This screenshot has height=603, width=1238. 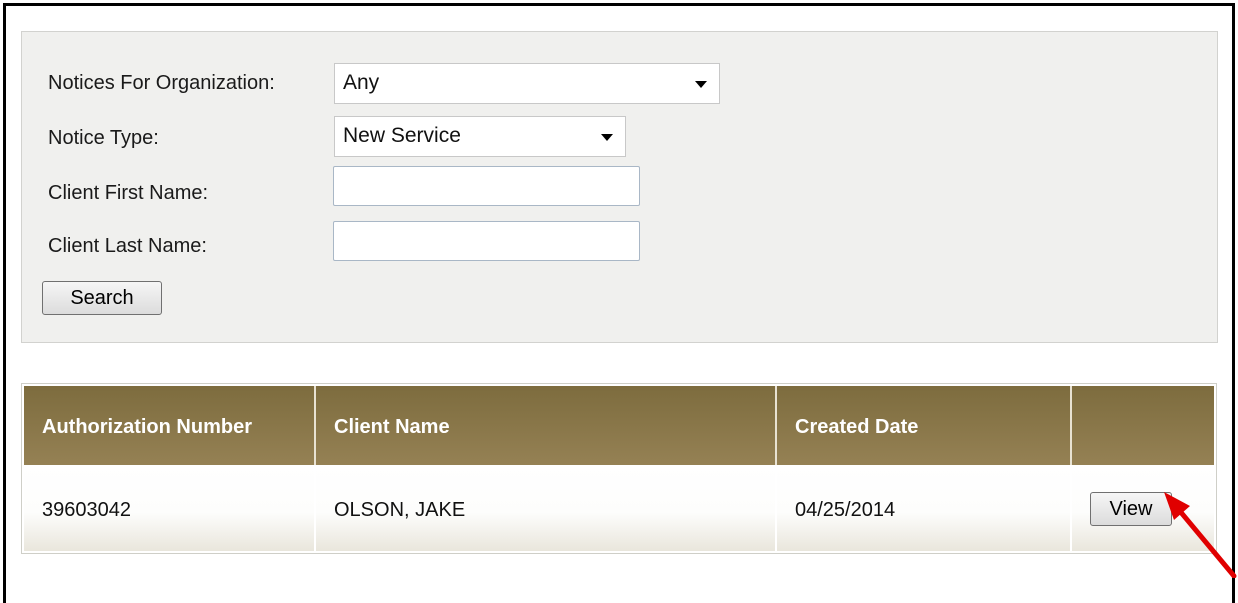 What do you see at coordinates (103, 138) in the screenshot?
I see `notice-type-label: Notice Type:` at bounding box center [103, 138].